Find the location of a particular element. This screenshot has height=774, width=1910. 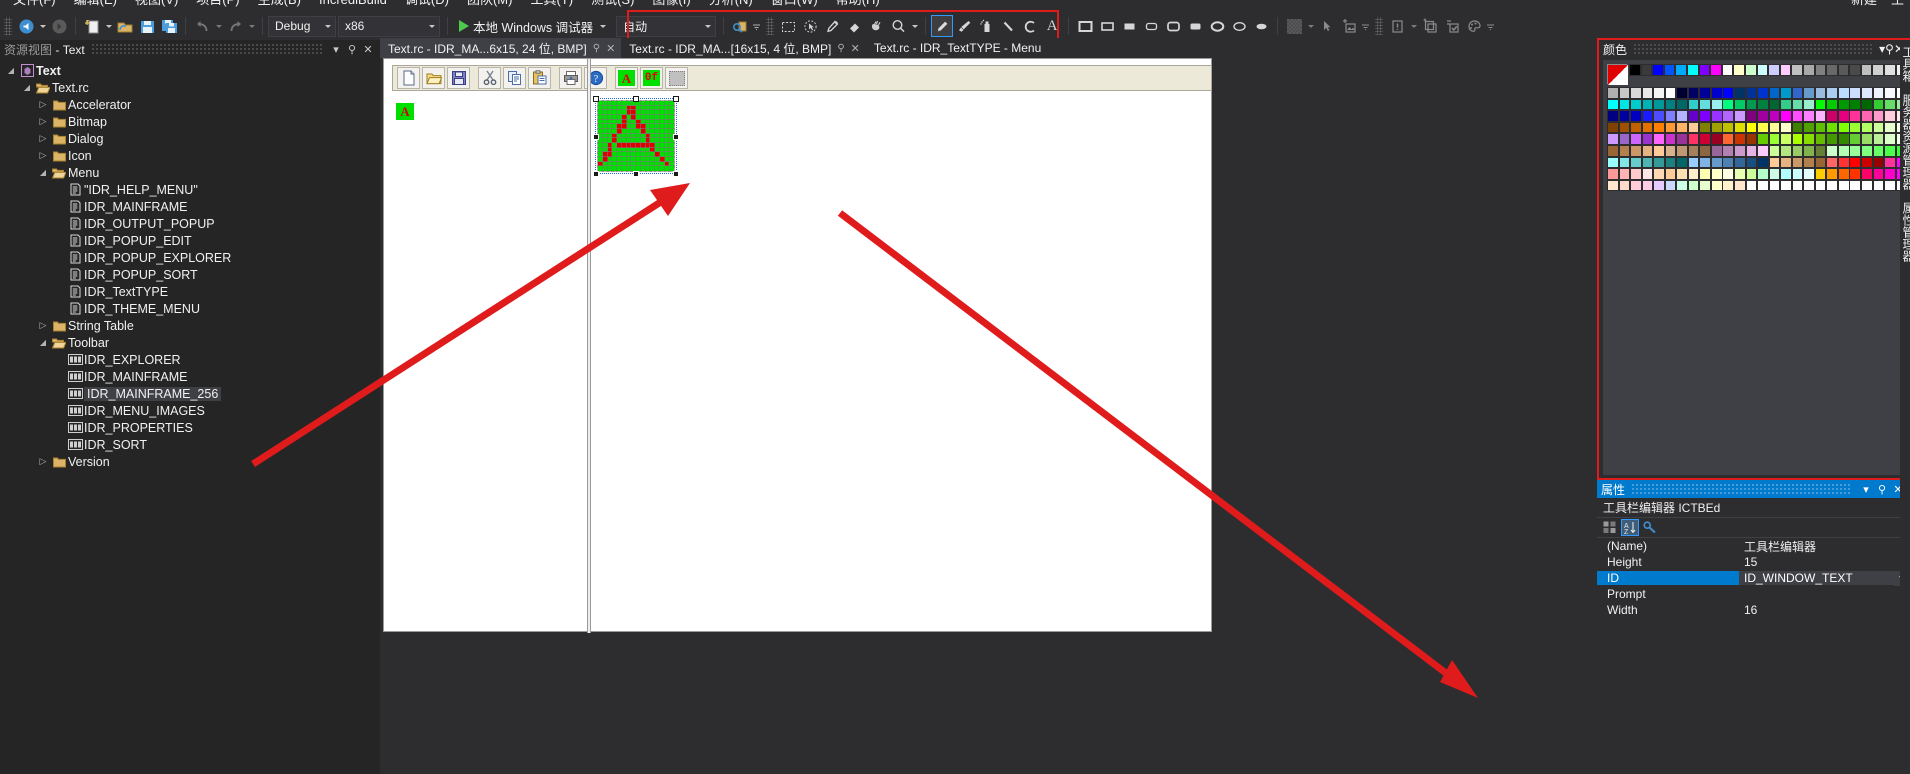

find-resource-overflow is located at coordinates (756, 26).